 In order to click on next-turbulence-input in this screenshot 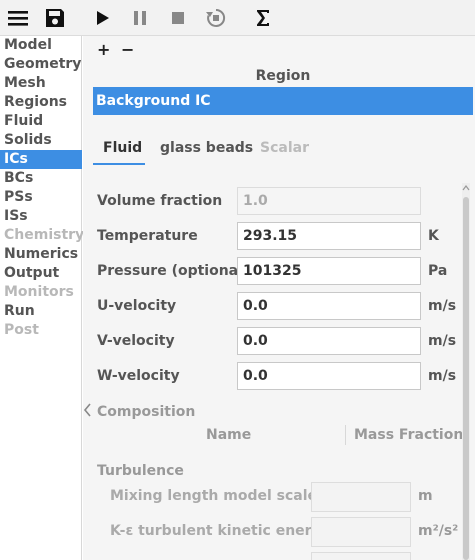, I will do `click(361, 556)`.